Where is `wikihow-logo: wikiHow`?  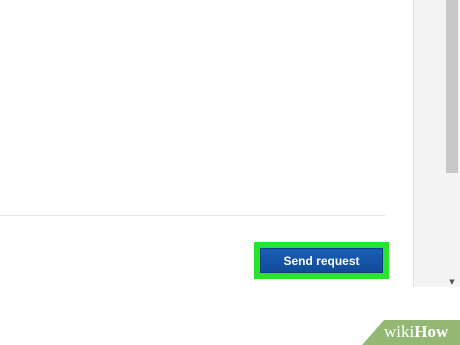 wikihow-logo: wikiHow is located at coordinates (416, 332).